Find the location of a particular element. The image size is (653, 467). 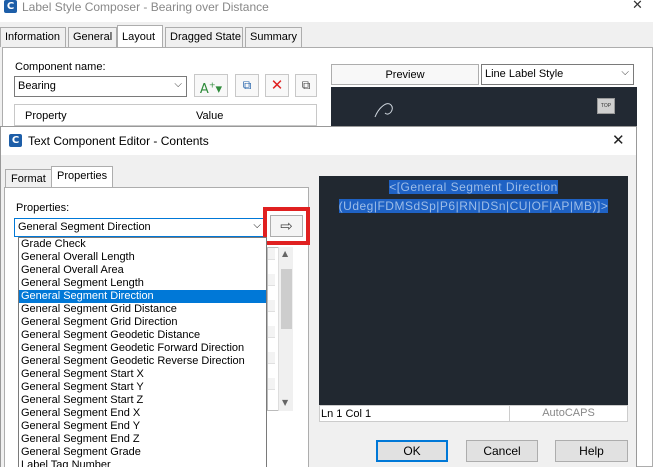

cursor-position: Ln 1 Col 1 is located at coordinates (346, 414).